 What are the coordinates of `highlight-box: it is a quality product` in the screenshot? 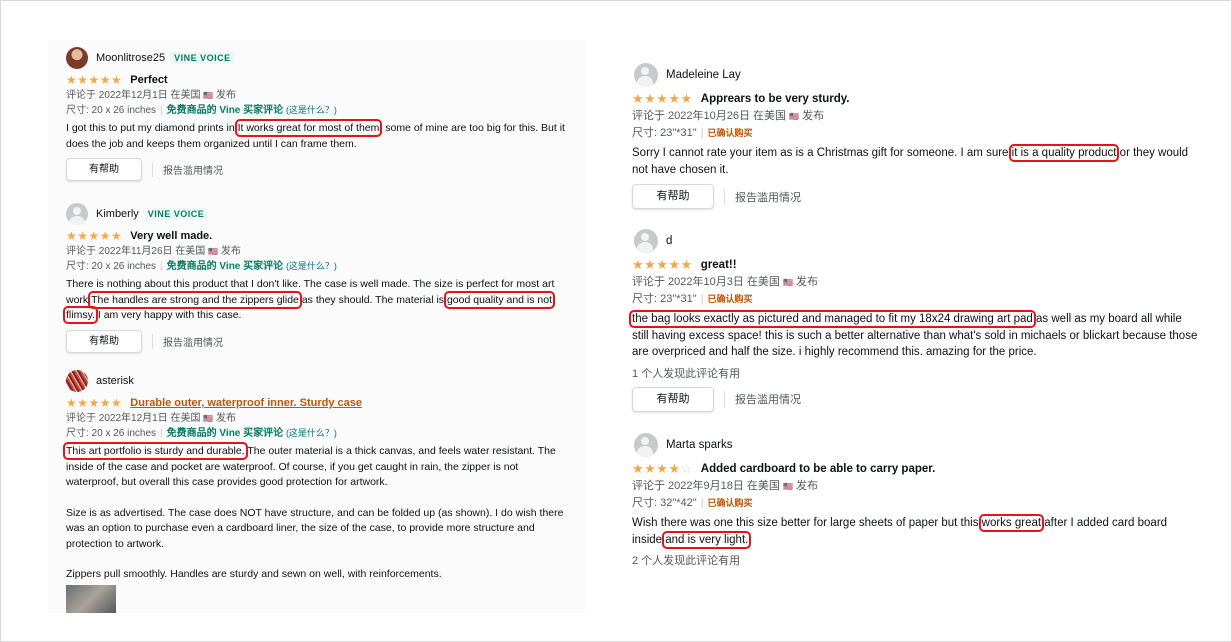 It's located at (1064, 153).